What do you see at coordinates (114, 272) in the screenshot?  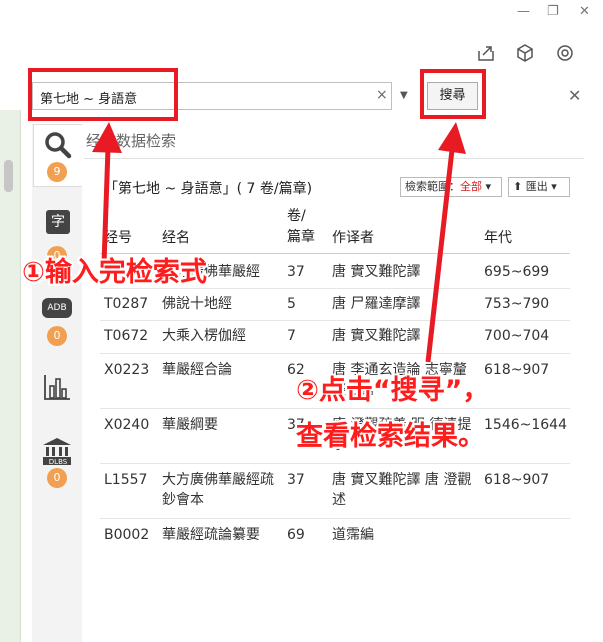 I see `annotation-step1: ①输入完检索式` at bounding box center [114, 272].